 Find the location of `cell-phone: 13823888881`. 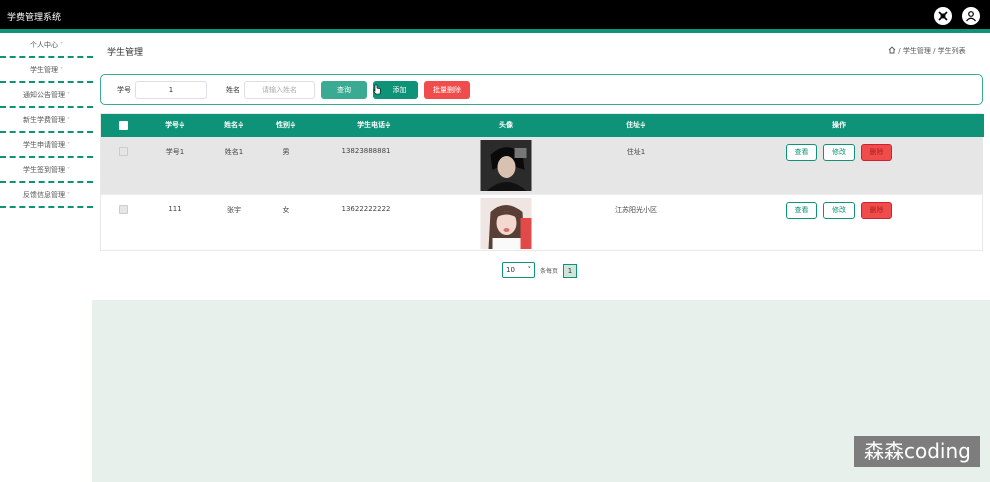

cell-phone: 13823888881 is located at coordinates (366, 151).